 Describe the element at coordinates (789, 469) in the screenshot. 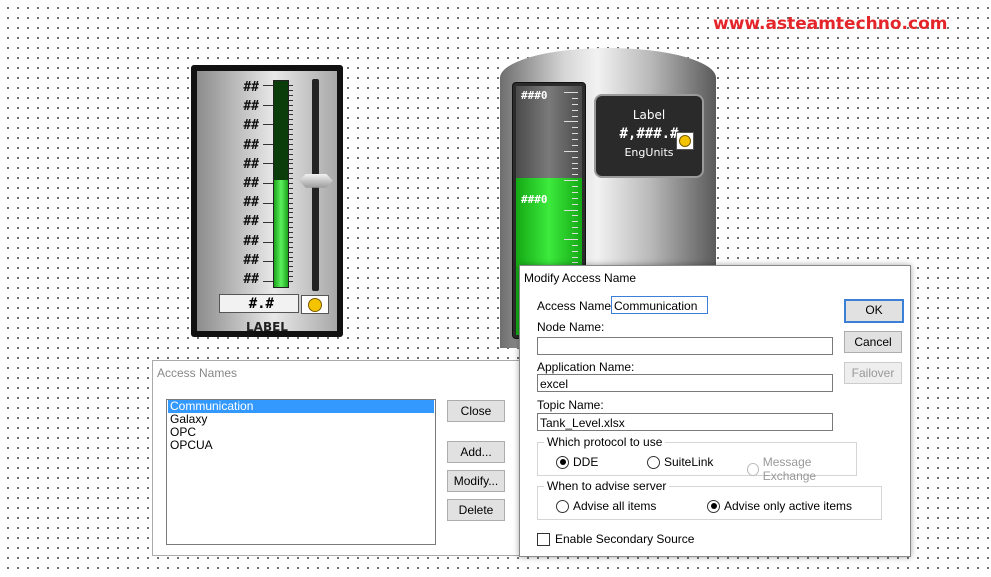

I see `radio-label: Message Exchange` at that location.